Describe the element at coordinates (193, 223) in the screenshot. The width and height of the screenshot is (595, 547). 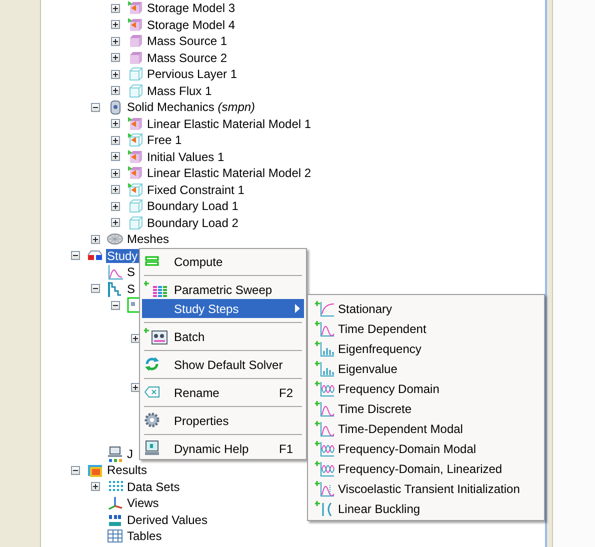
I see `tree-item: Boundary Load 2` at that location.